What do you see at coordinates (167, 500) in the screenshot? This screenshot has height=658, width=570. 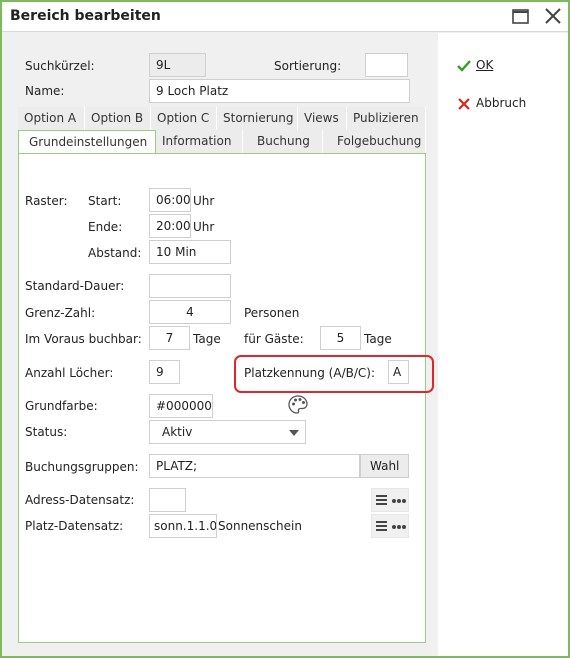 I see `adress-datensatz-field` at bounding box center [167, 500].